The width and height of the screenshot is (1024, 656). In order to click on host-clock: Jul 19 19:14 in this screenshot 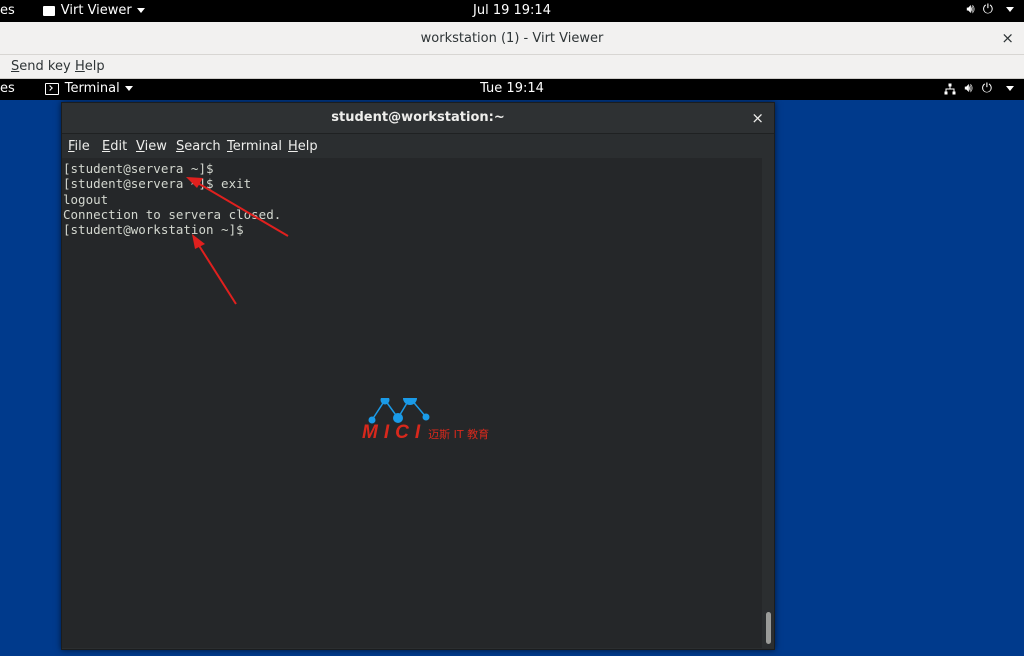, I will do `click(512, 10)`.